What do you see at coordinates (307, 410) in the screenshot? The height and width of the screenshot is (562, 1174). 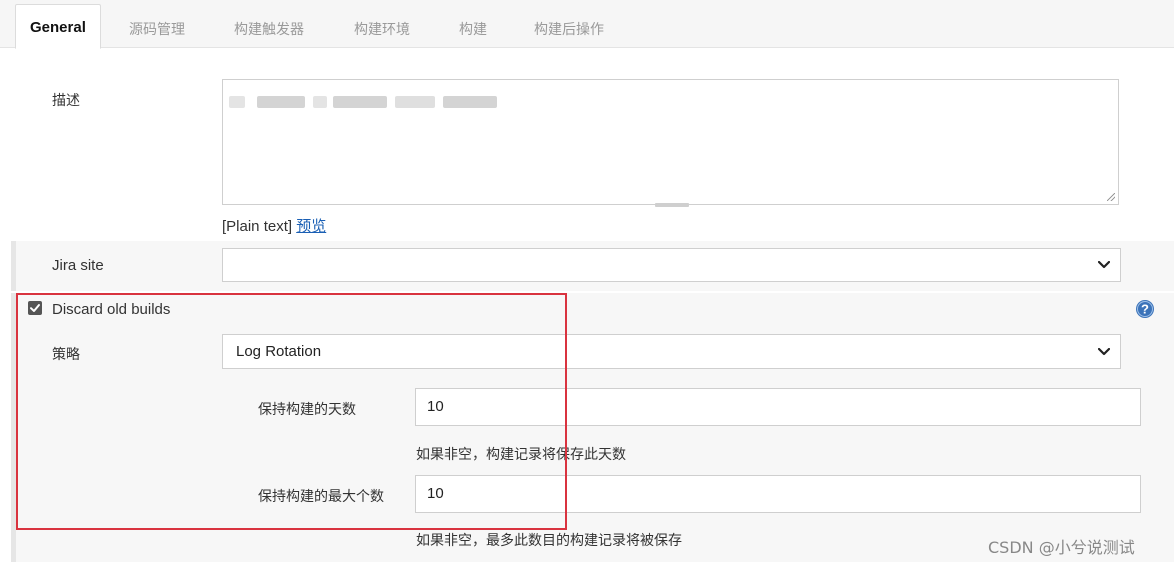 I see `days-to-keep-label: 保持构建的天数` at bounding box center [307, 410].